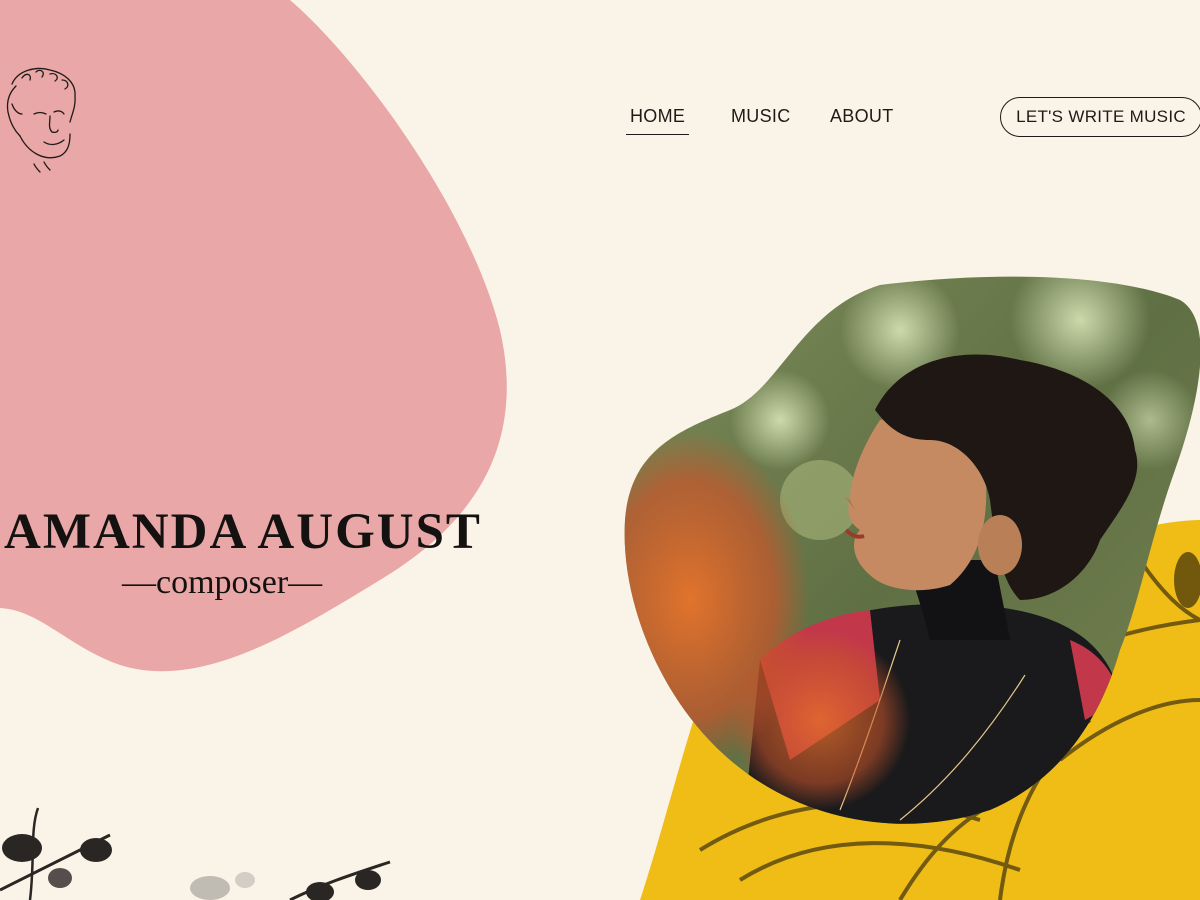 This screenshot has height=900, width=1200. I want to click on hero-name: AMANDA AUGUST, so click(243, 532).